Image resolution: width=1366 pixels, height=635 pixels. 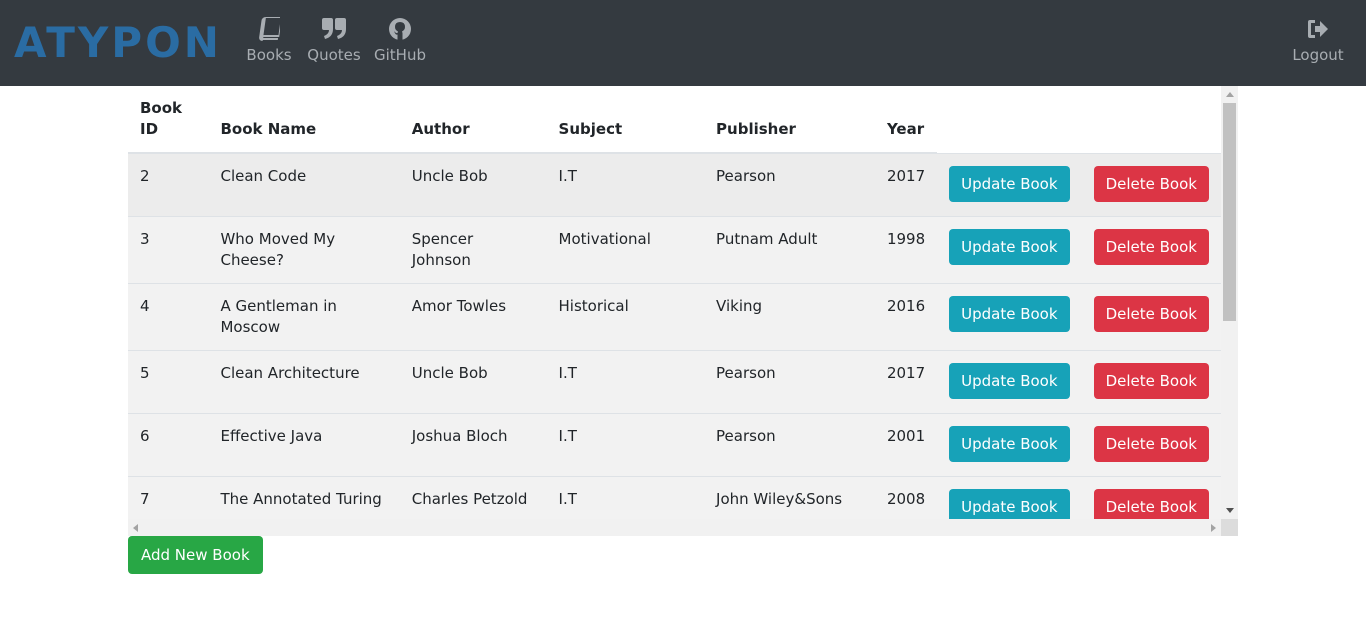 I want to click on cell-id: 6, so click(x=168, y=444).